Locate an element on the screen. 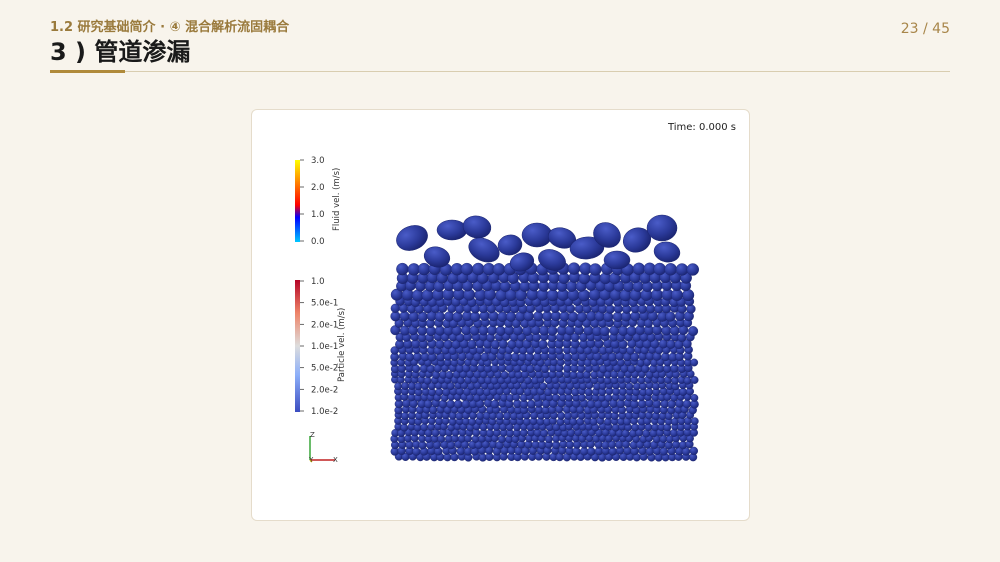 The height and width of the screenshot is (562, 1000). particle-colorbar-title: Particle vel. (m/s) is located at coordinates (342, 345).